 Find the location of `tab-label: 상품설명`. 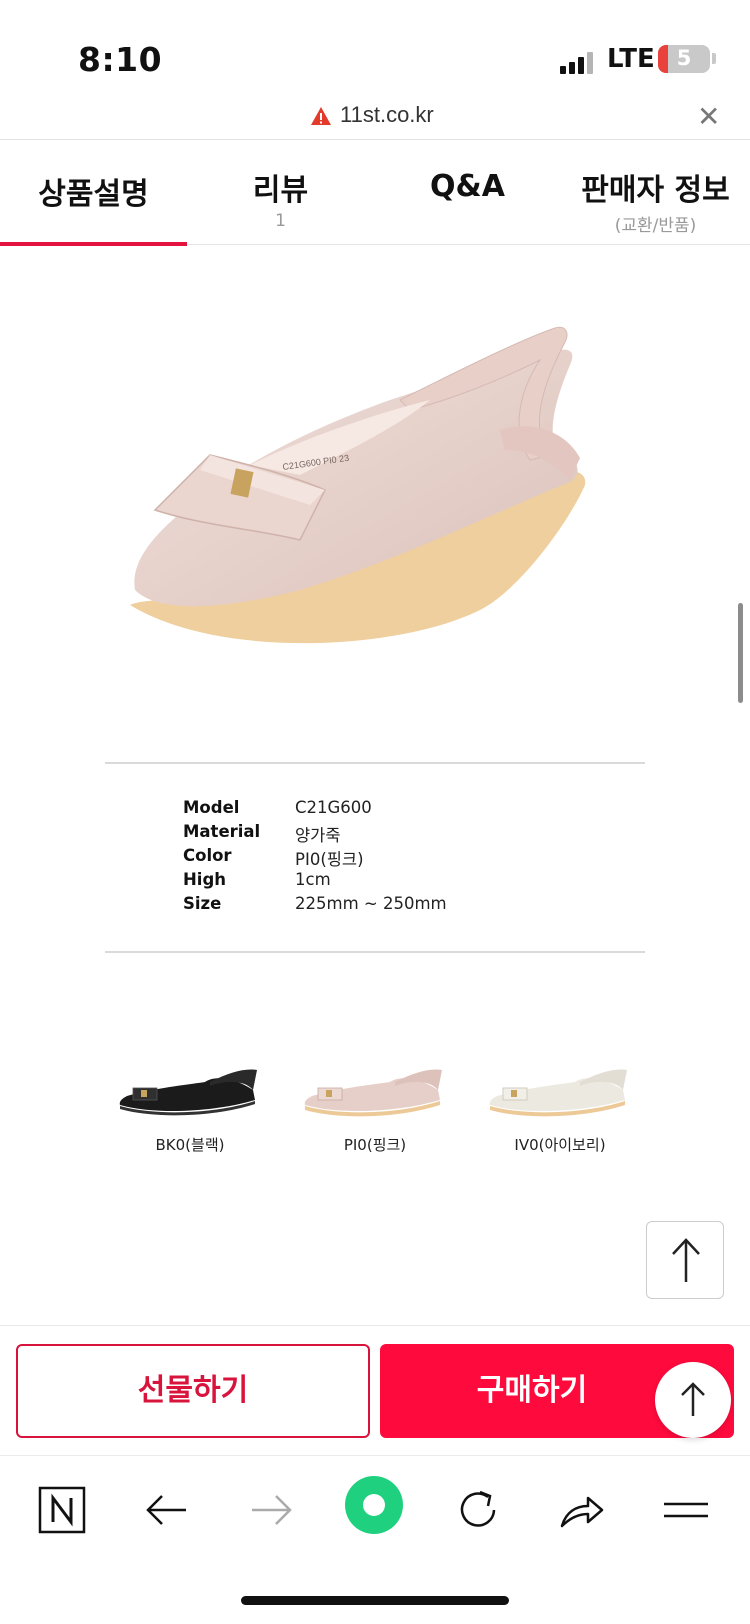

tab-label: 상품설명 is located at coordinates (93, 194).